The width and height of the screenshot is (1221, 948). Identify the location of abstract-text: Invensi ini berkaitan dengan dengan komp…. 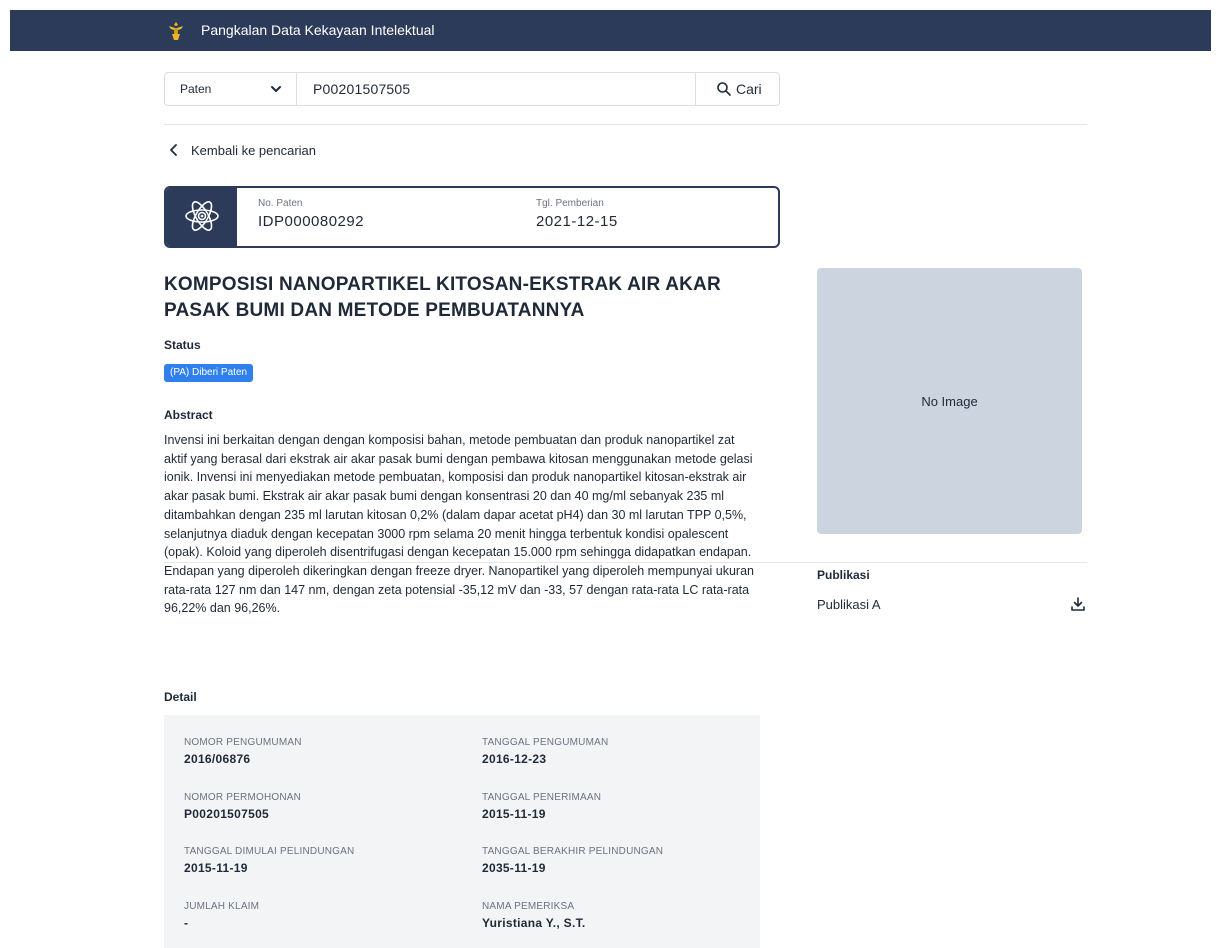
(459, 524).